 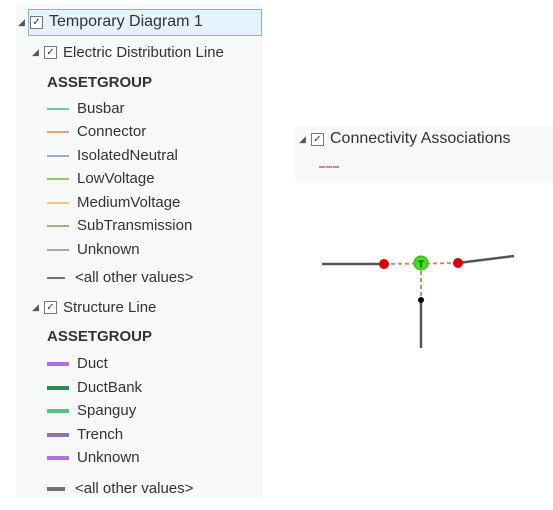 I want to click on edge-line, so click(x=486, y=259).